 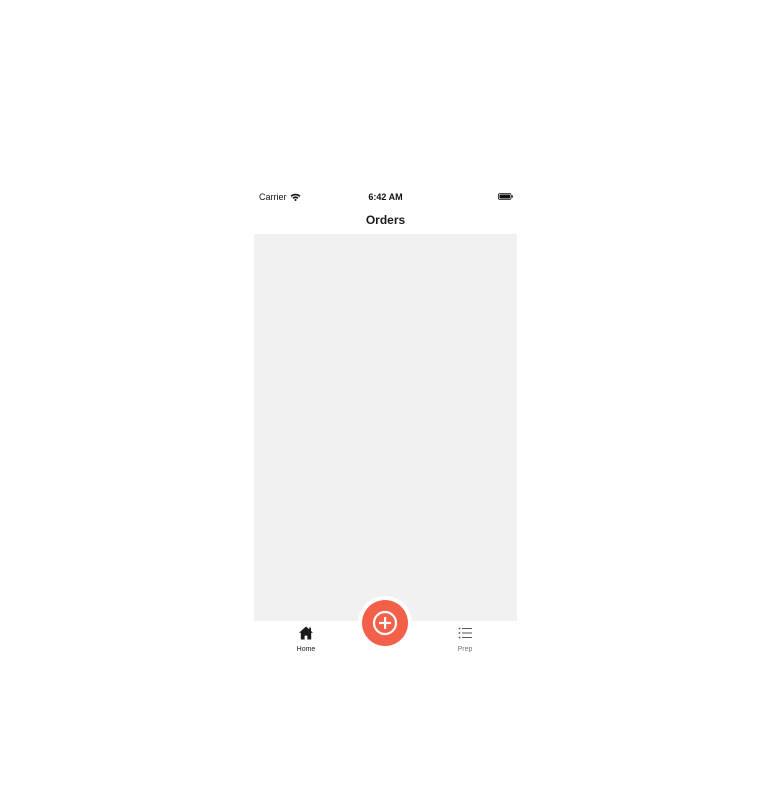 What do you see at coordinates (465, 649) in the screenshot?
I see `tab-prep-label: Prep` at bounding box center [465, 649].